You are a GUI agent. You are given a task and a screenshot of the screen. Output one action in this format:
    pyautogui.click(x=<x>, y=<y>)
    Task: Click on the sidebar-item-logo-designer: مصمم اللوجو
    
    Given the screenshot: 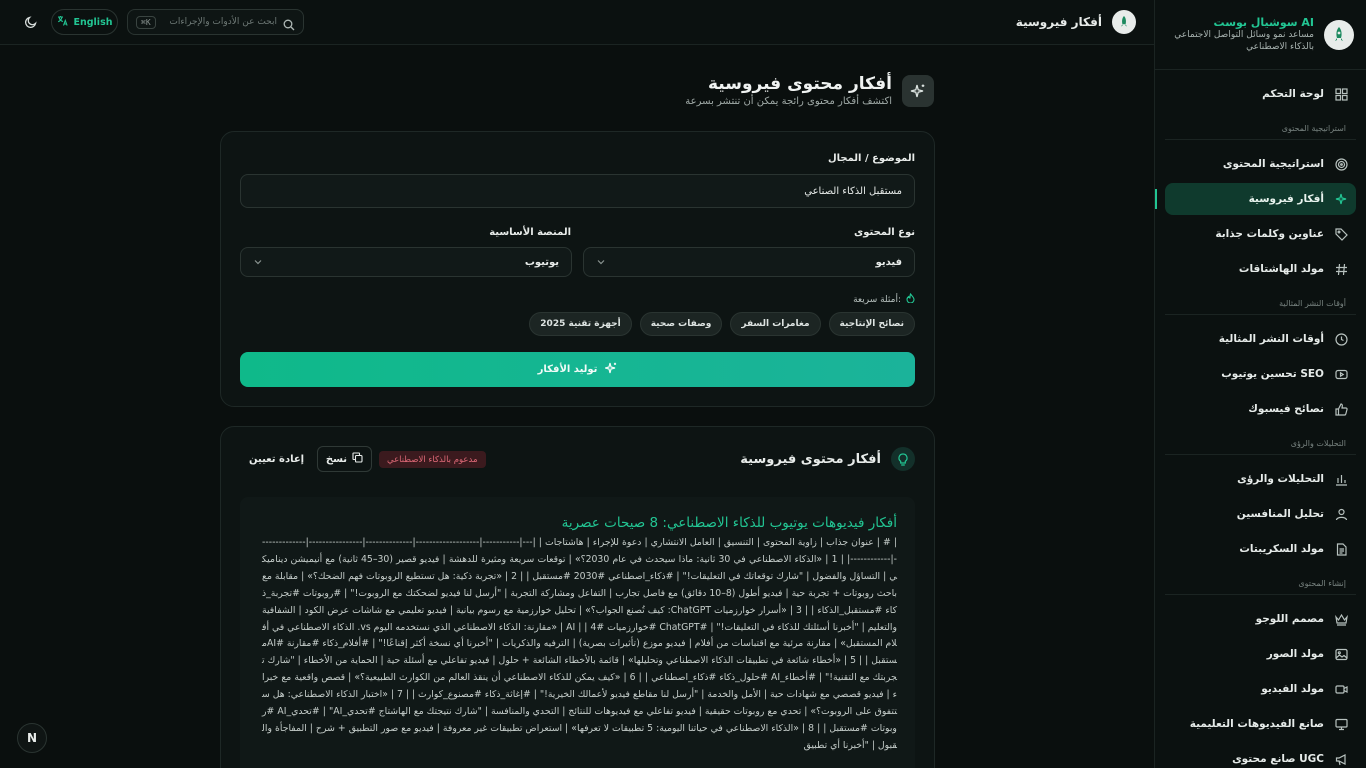 What is the action you would take?
    pyautogui.click(x=1260, y=619)
    